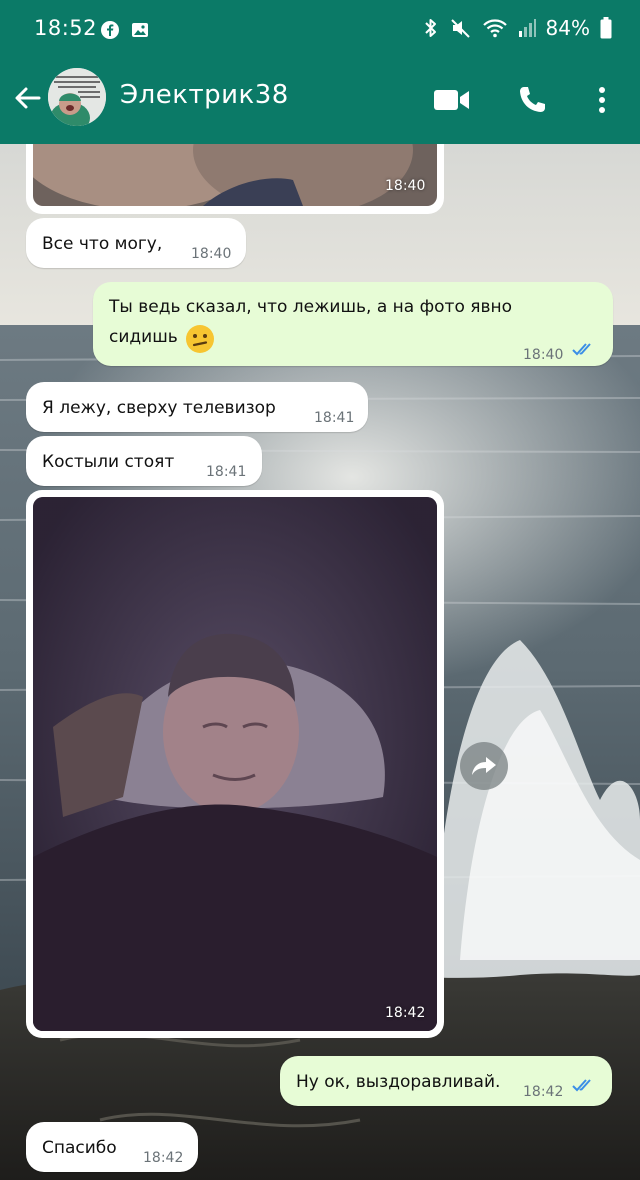 This screenshot has height=1180, width=640. I want to click on top-bar: 18:52 84% Электрик38, so click(320, 72).